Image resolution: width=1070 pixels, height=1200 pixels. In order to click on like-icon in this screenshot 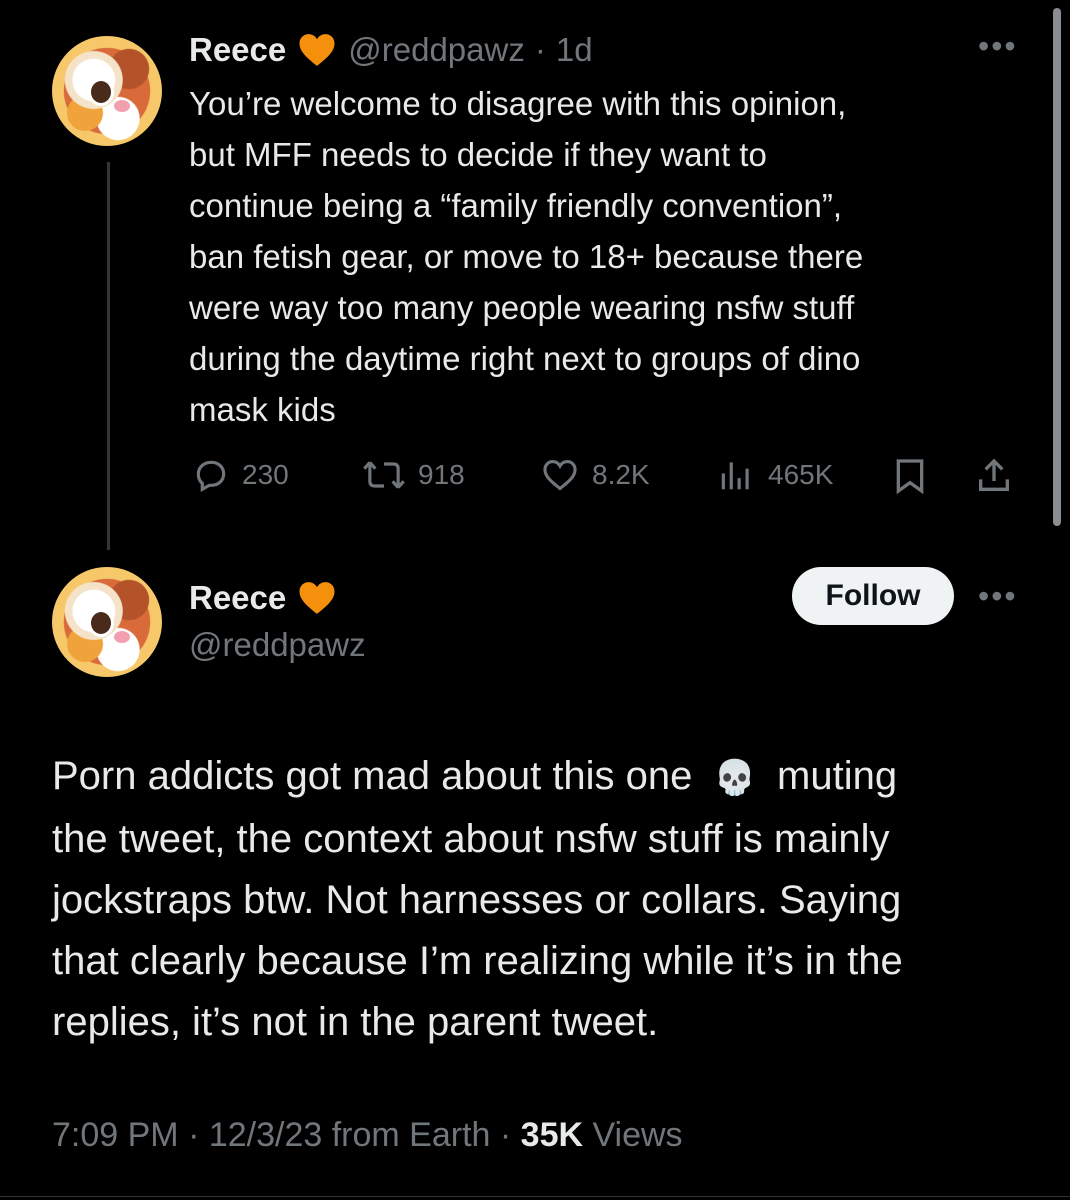, I will do `click(560, 475)`.